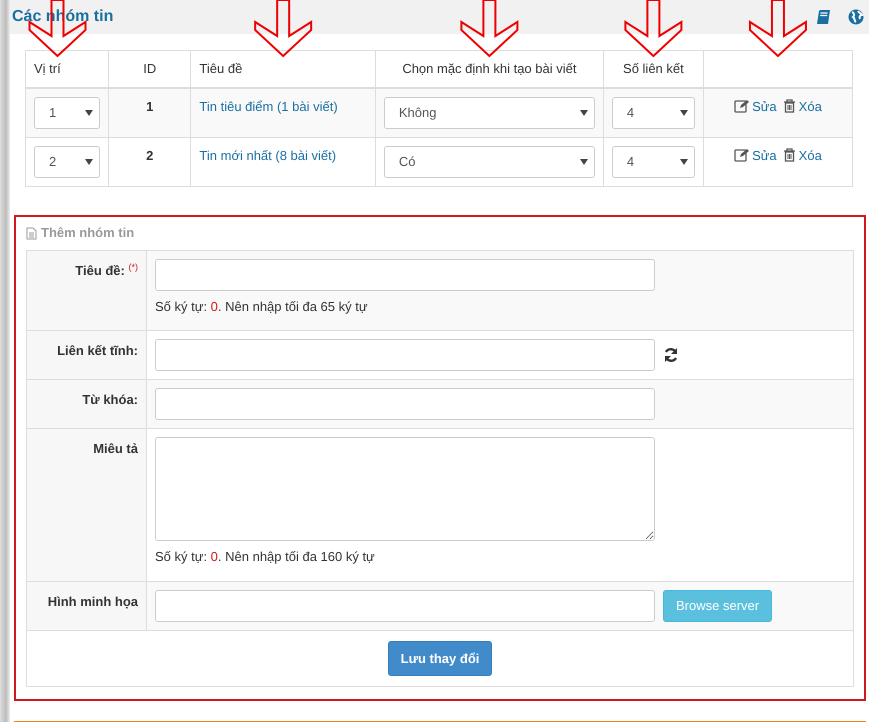 Image resolution: width=869 pixels, height=722 pixels. I want to click on save-button: Lưu thay đổi, so click(440, 658).